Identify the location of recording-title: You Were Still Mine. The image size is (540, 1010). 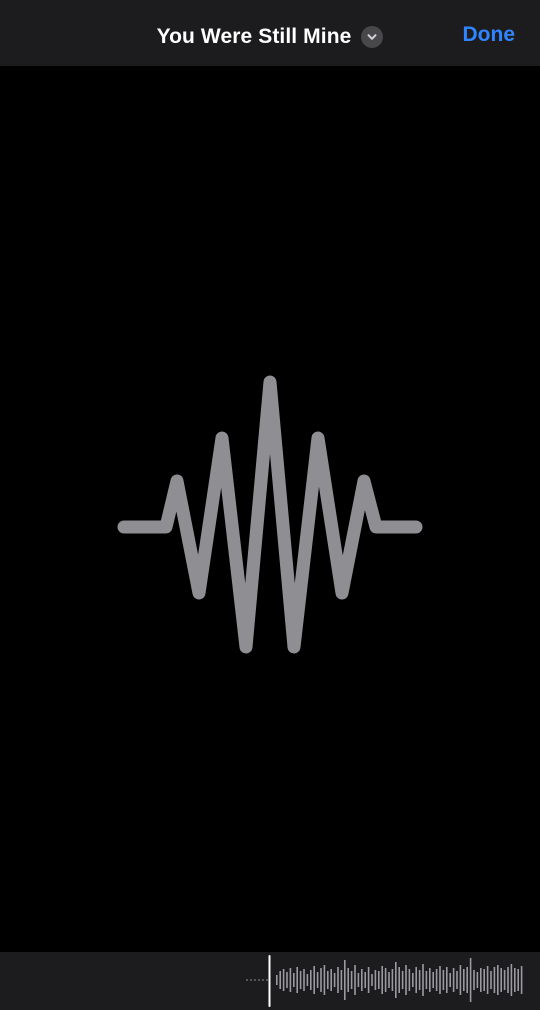
(254, 37).